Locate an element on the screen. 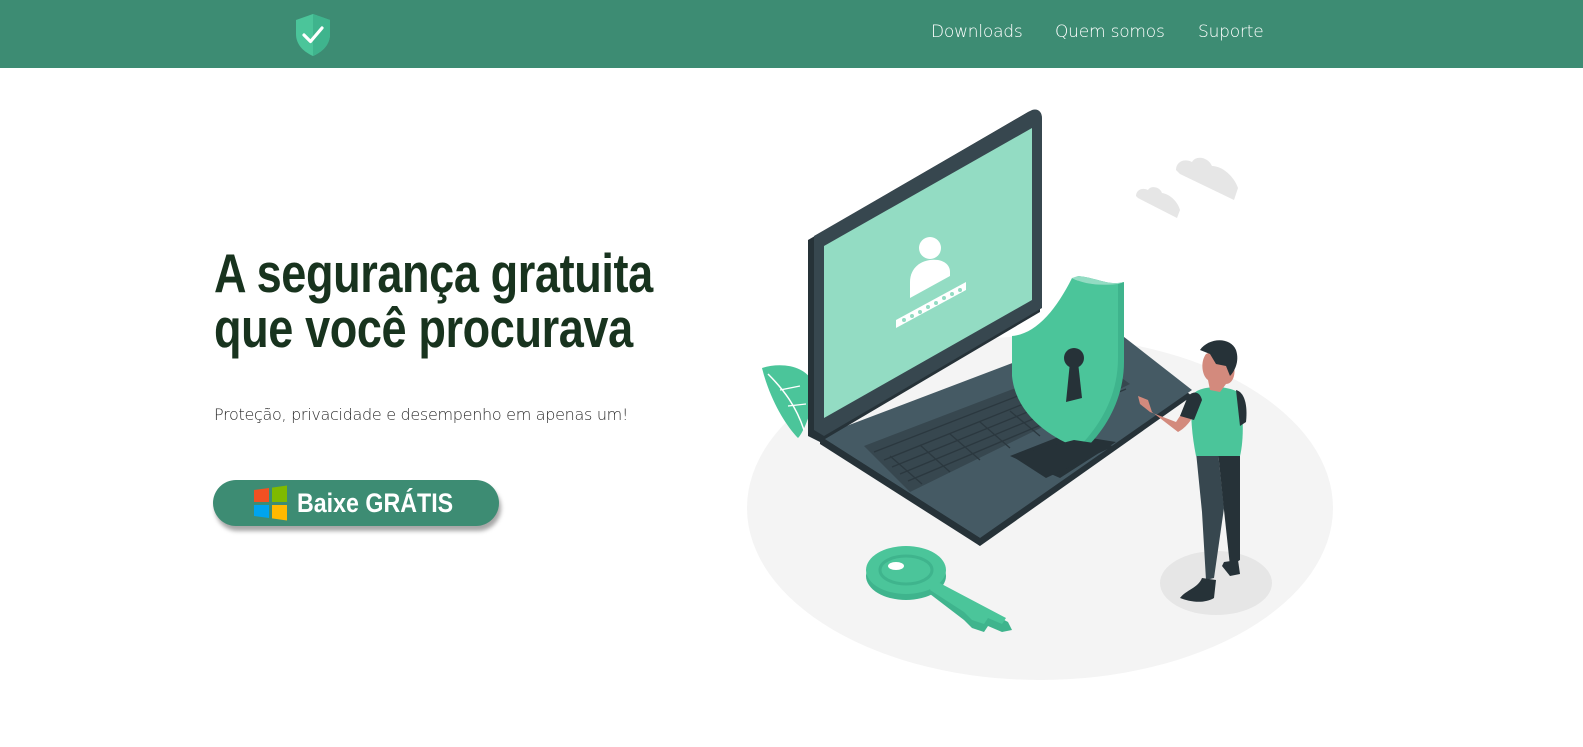 Image resolution: width=1583 pixels, height=747 pixels. shield-check-icon is located at coordinates (313, 35).